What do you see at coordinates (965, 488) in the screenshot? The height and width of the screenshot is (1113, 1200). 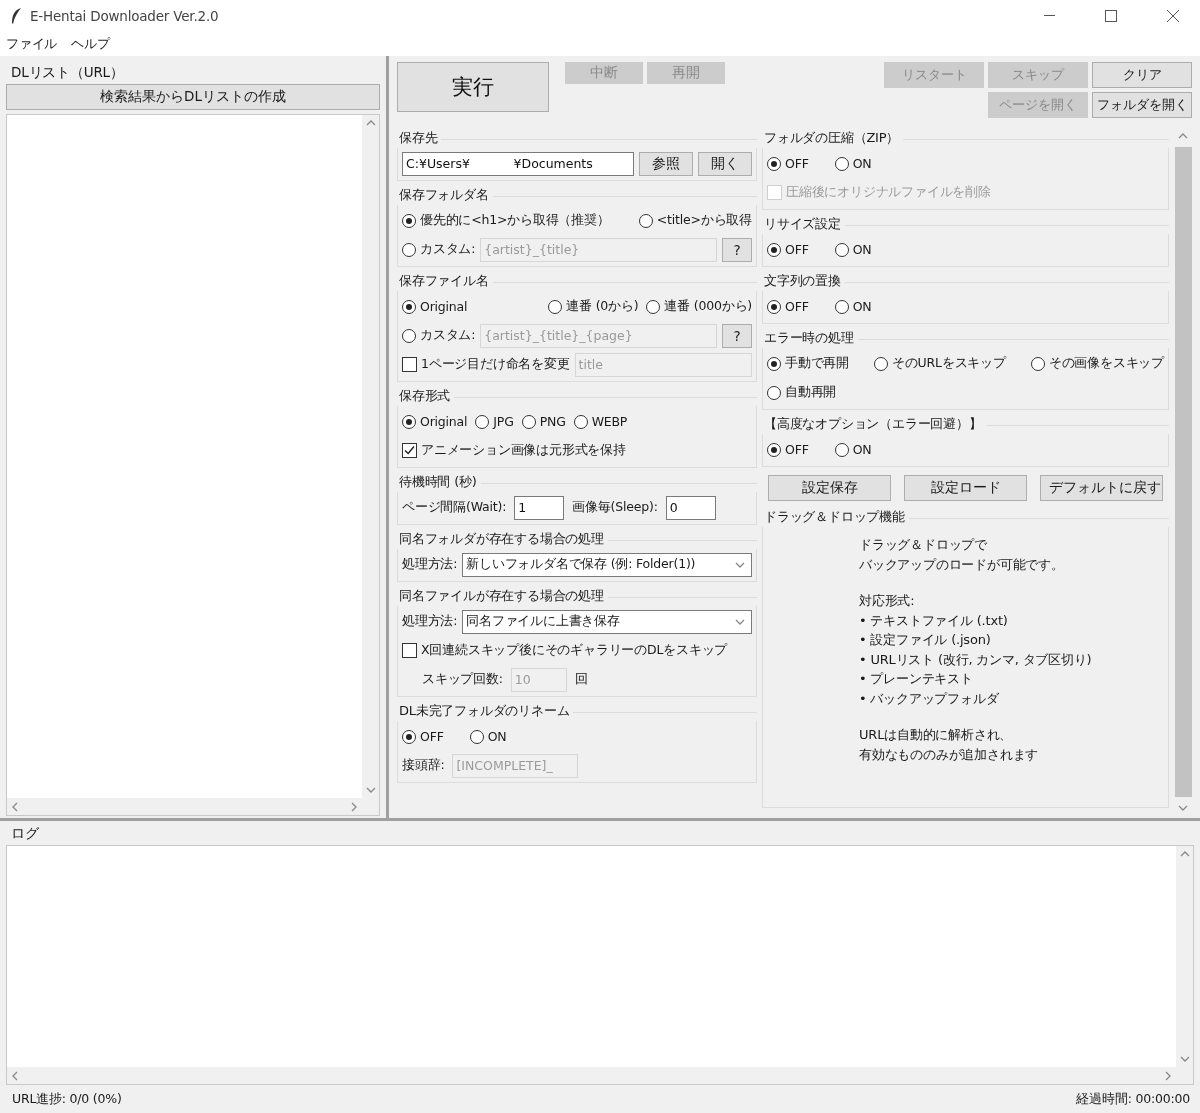 I see `settings-button: 設定ロード` at bounding box center [965, 488].